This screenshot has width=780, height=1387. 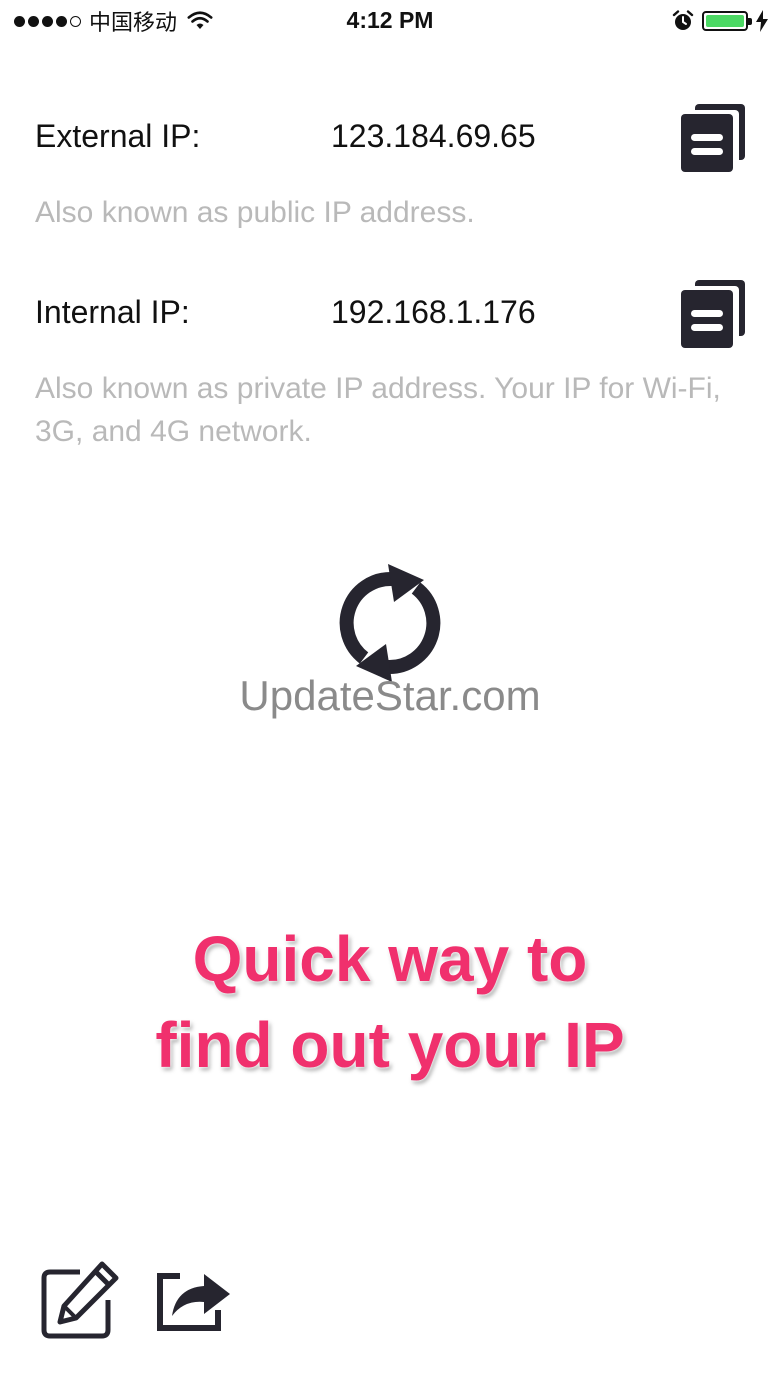 I want to click on status-right, so click(x=720, y=21).